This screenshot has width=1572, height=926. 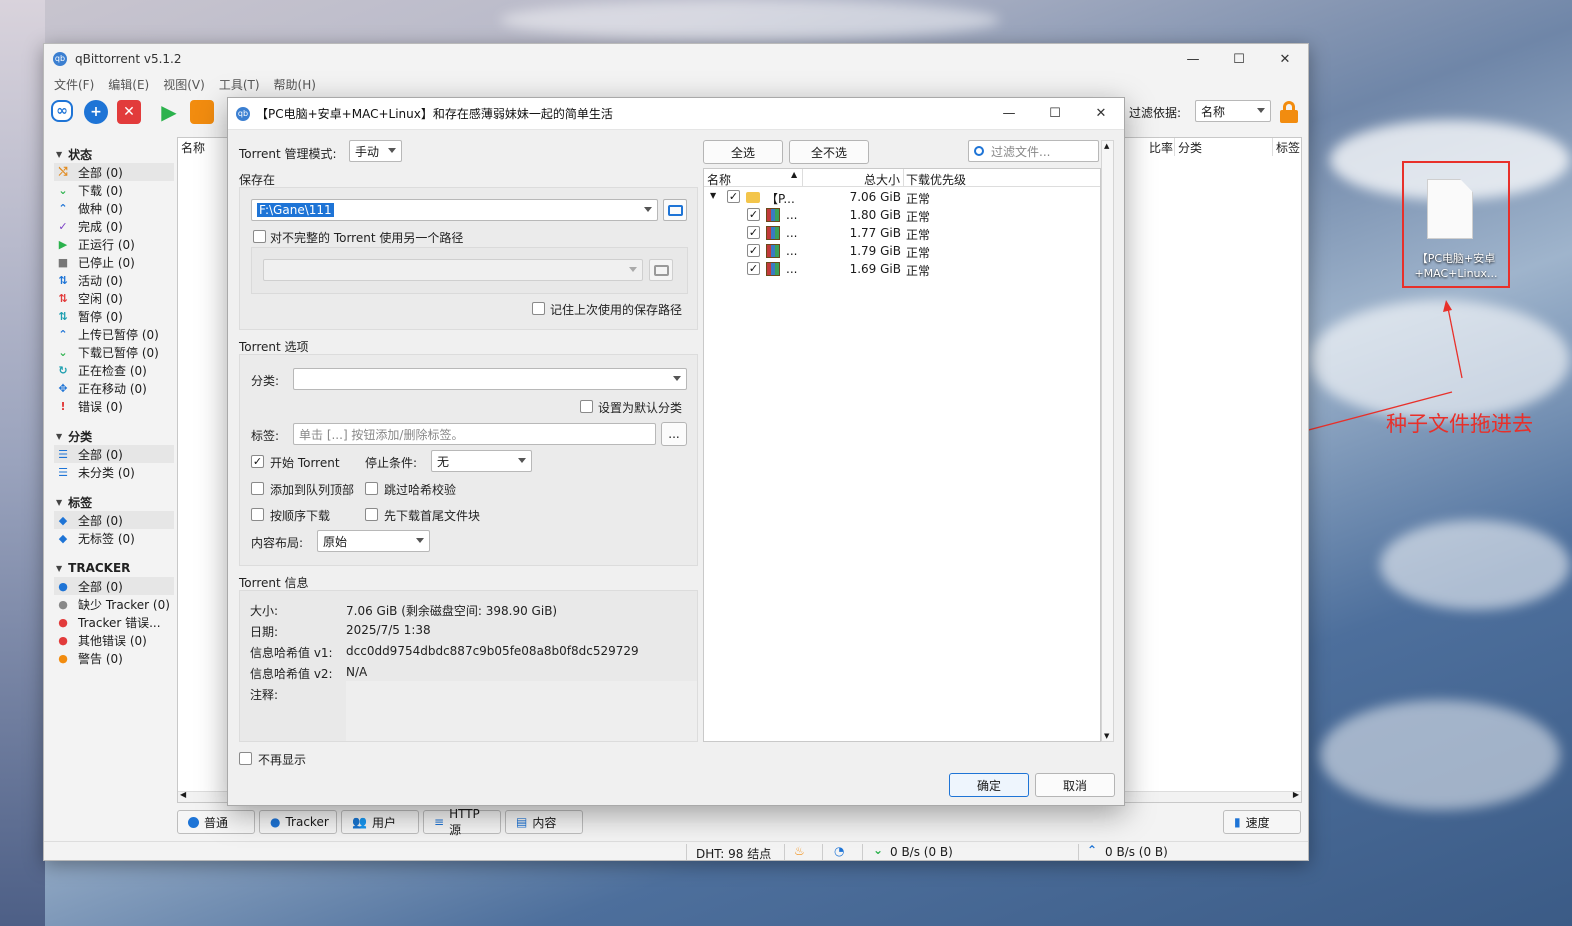 I want to click on first-last-checkbox, so click(x=371, y=514).